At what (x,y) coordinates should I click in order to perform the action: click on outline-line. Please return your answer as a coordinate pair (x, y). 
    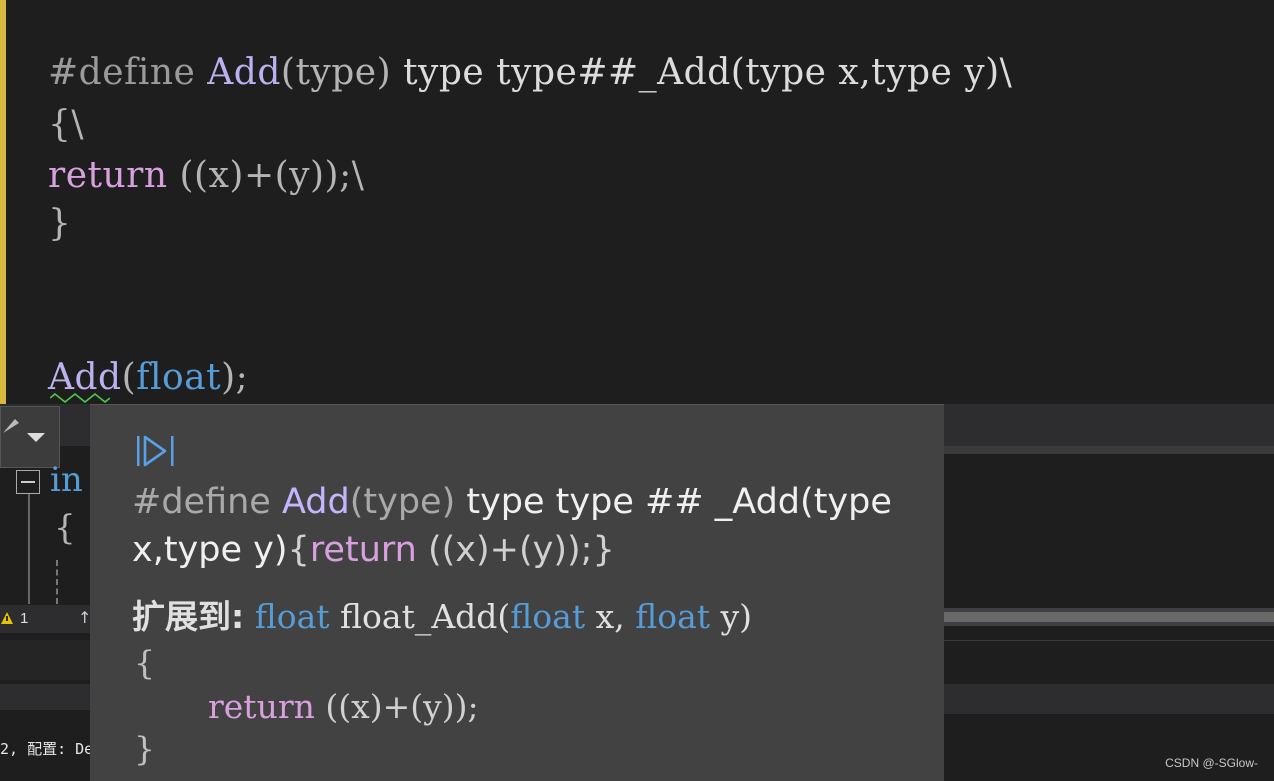
    Looking at the image, I should click on (29, 549).